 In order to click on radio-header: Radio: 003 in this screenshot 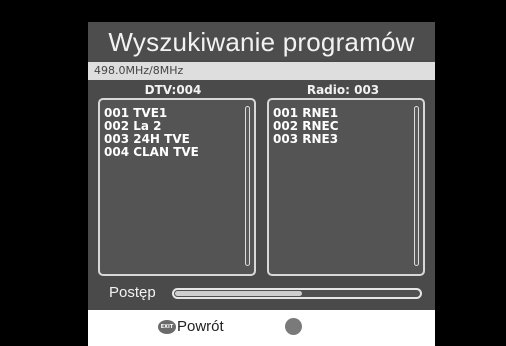, I will do `click(343, 90)`.